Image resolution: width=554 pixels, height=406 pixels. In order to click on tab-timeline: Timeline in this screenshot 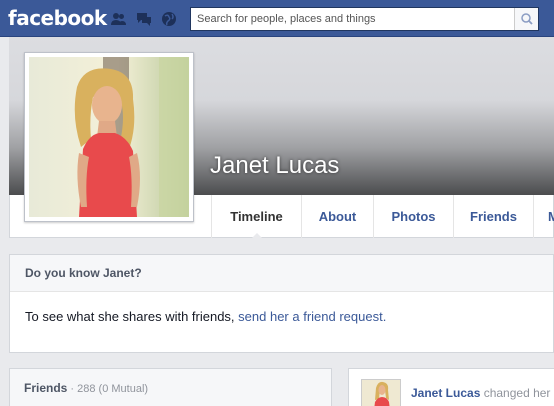, I will do `click(256, 217)`.